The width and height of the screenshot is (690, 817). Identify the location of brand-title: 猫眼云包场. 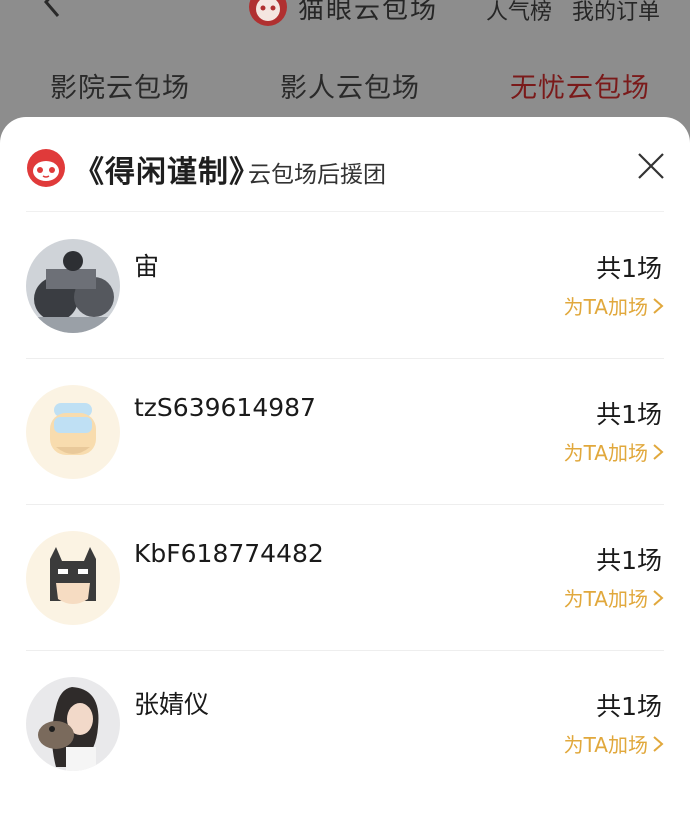
(368, 12).